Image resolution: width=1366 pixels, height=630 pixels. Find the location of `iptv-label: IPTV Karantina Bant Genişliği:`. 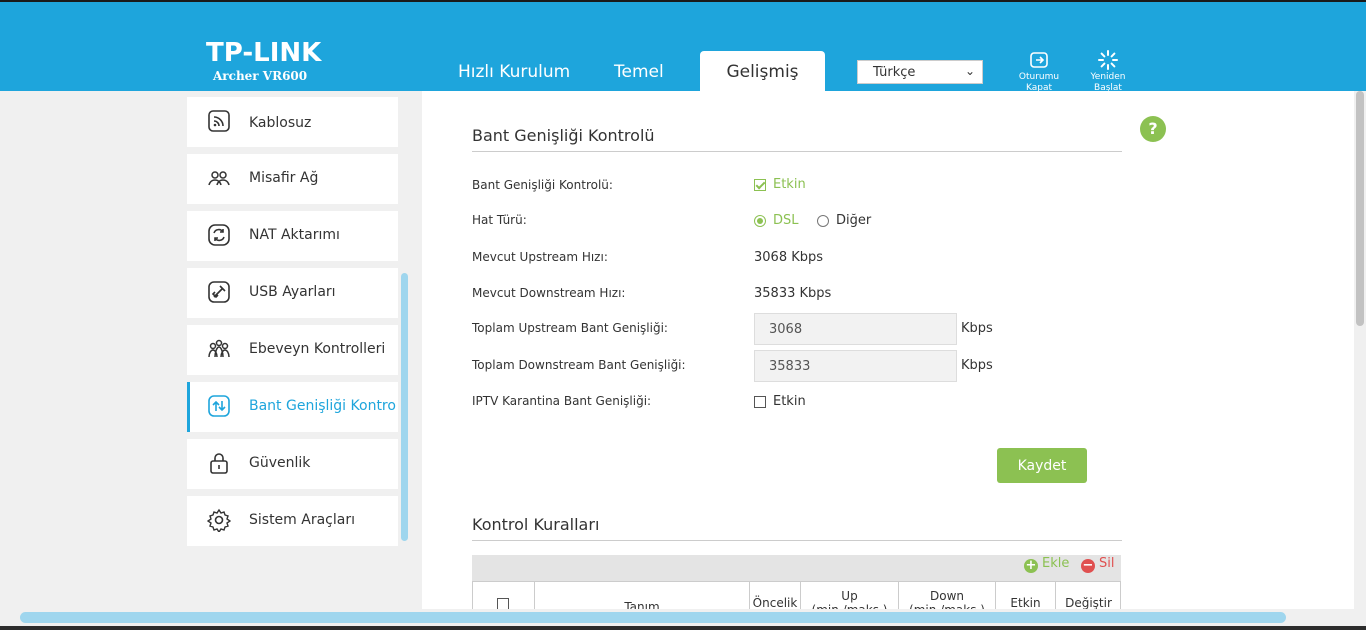

iptv-label: IPTV Karantina Bant Genişliği: is located at coordinates (562, 401).